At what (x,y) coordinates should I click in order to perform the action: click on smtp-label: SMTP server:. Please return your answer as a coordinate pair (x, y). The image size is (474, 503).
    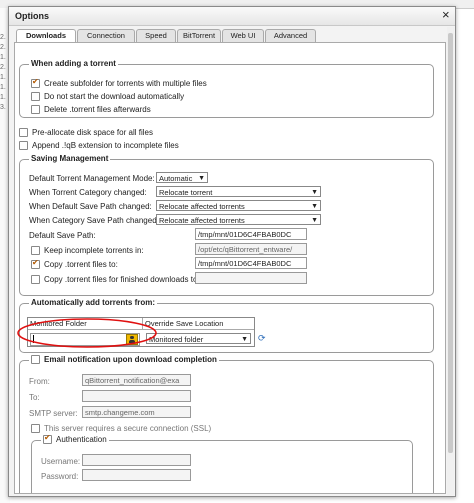
    Looking at the image, I should click on (53, 413).